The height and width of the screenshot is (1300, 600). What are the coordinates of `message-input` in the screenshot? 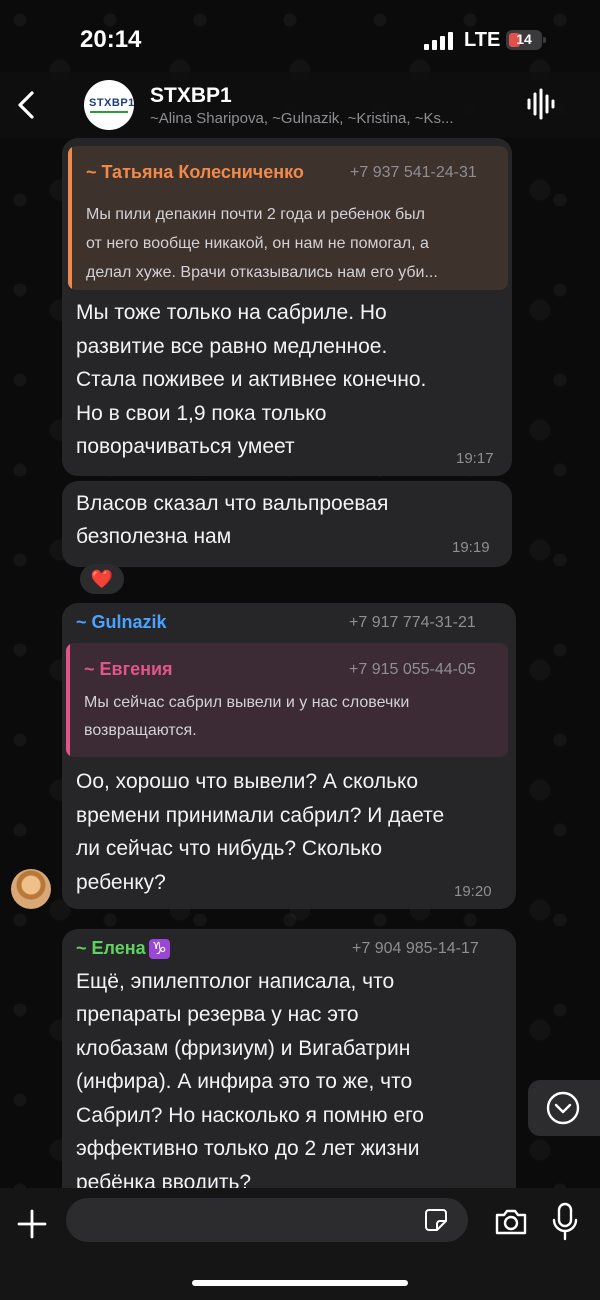 It's located at (267, 1220).